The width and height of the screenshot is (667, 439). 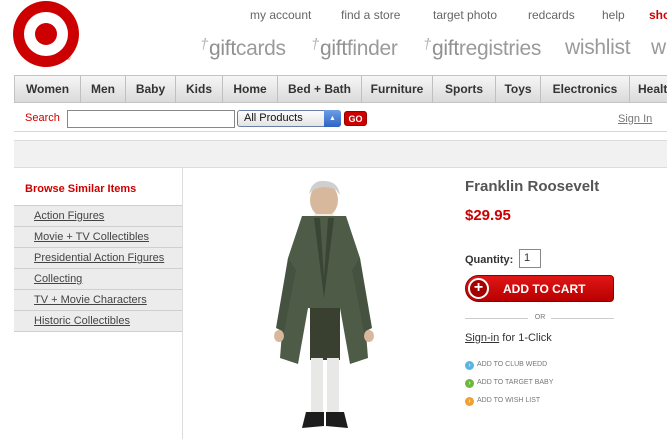 I want to click on search-input, so click(x=151, y=119).